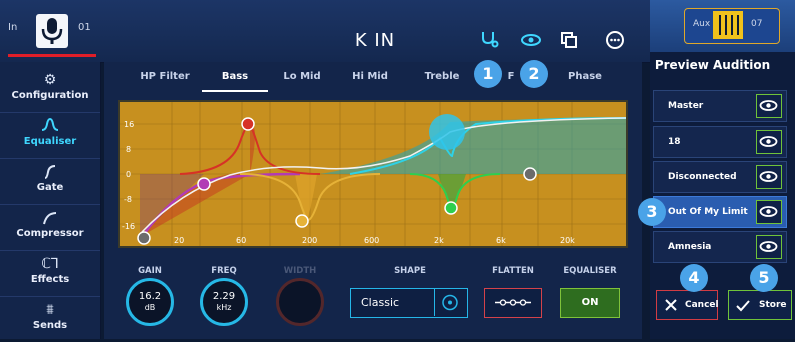 The height and width of the screenshot is (342, 795). I want to click on preview-item-amnesia: Amnesia, so click(720, 247).